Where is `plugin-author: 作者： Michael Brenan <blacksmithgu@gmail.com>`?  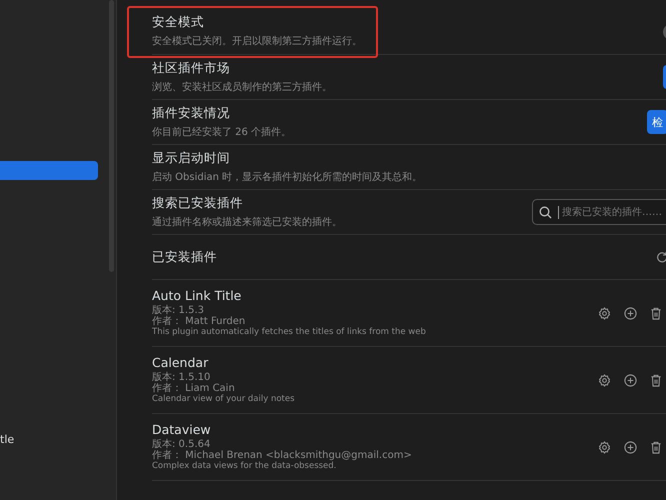 plugin-author: 作者： Michael Brenan <blacksmithgu@gmail.com> is located at coordinates (282, 456).